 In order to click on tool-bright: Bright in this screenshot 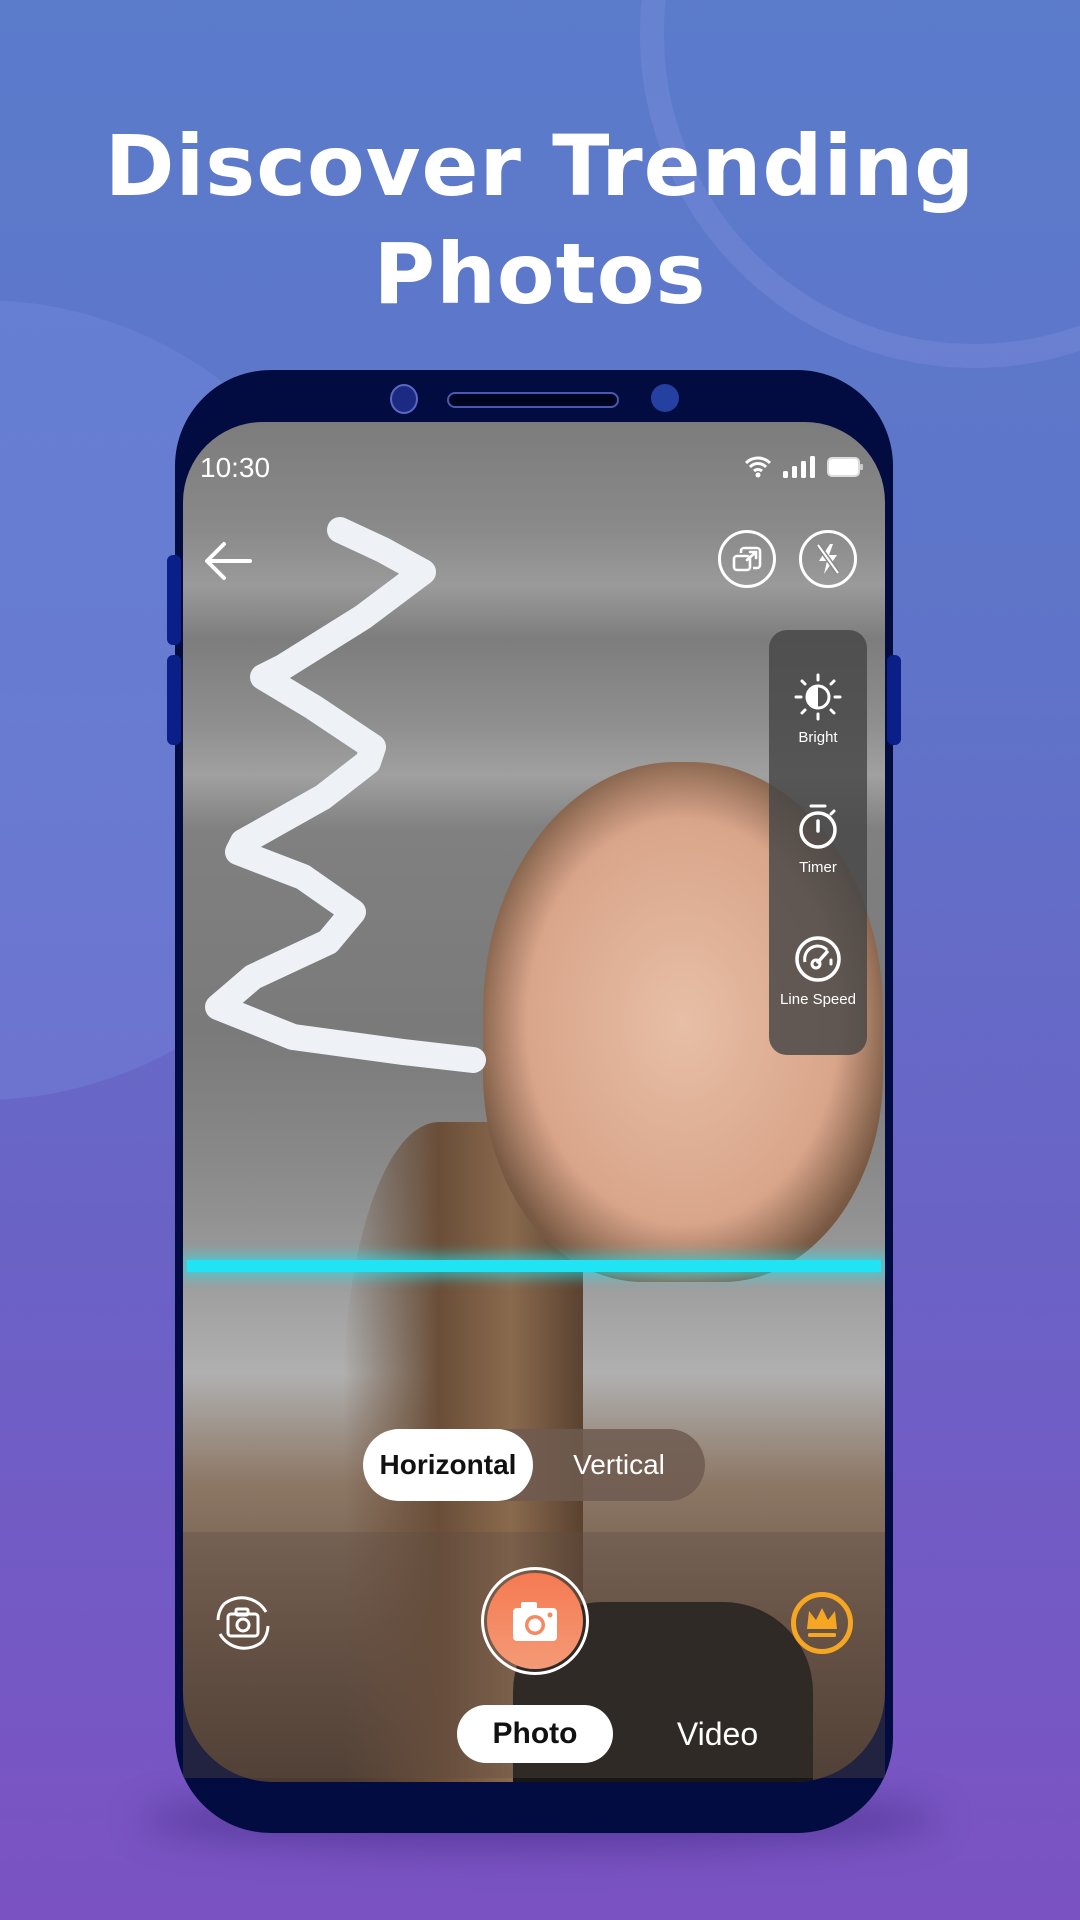, I will do `click(818, 709)`.